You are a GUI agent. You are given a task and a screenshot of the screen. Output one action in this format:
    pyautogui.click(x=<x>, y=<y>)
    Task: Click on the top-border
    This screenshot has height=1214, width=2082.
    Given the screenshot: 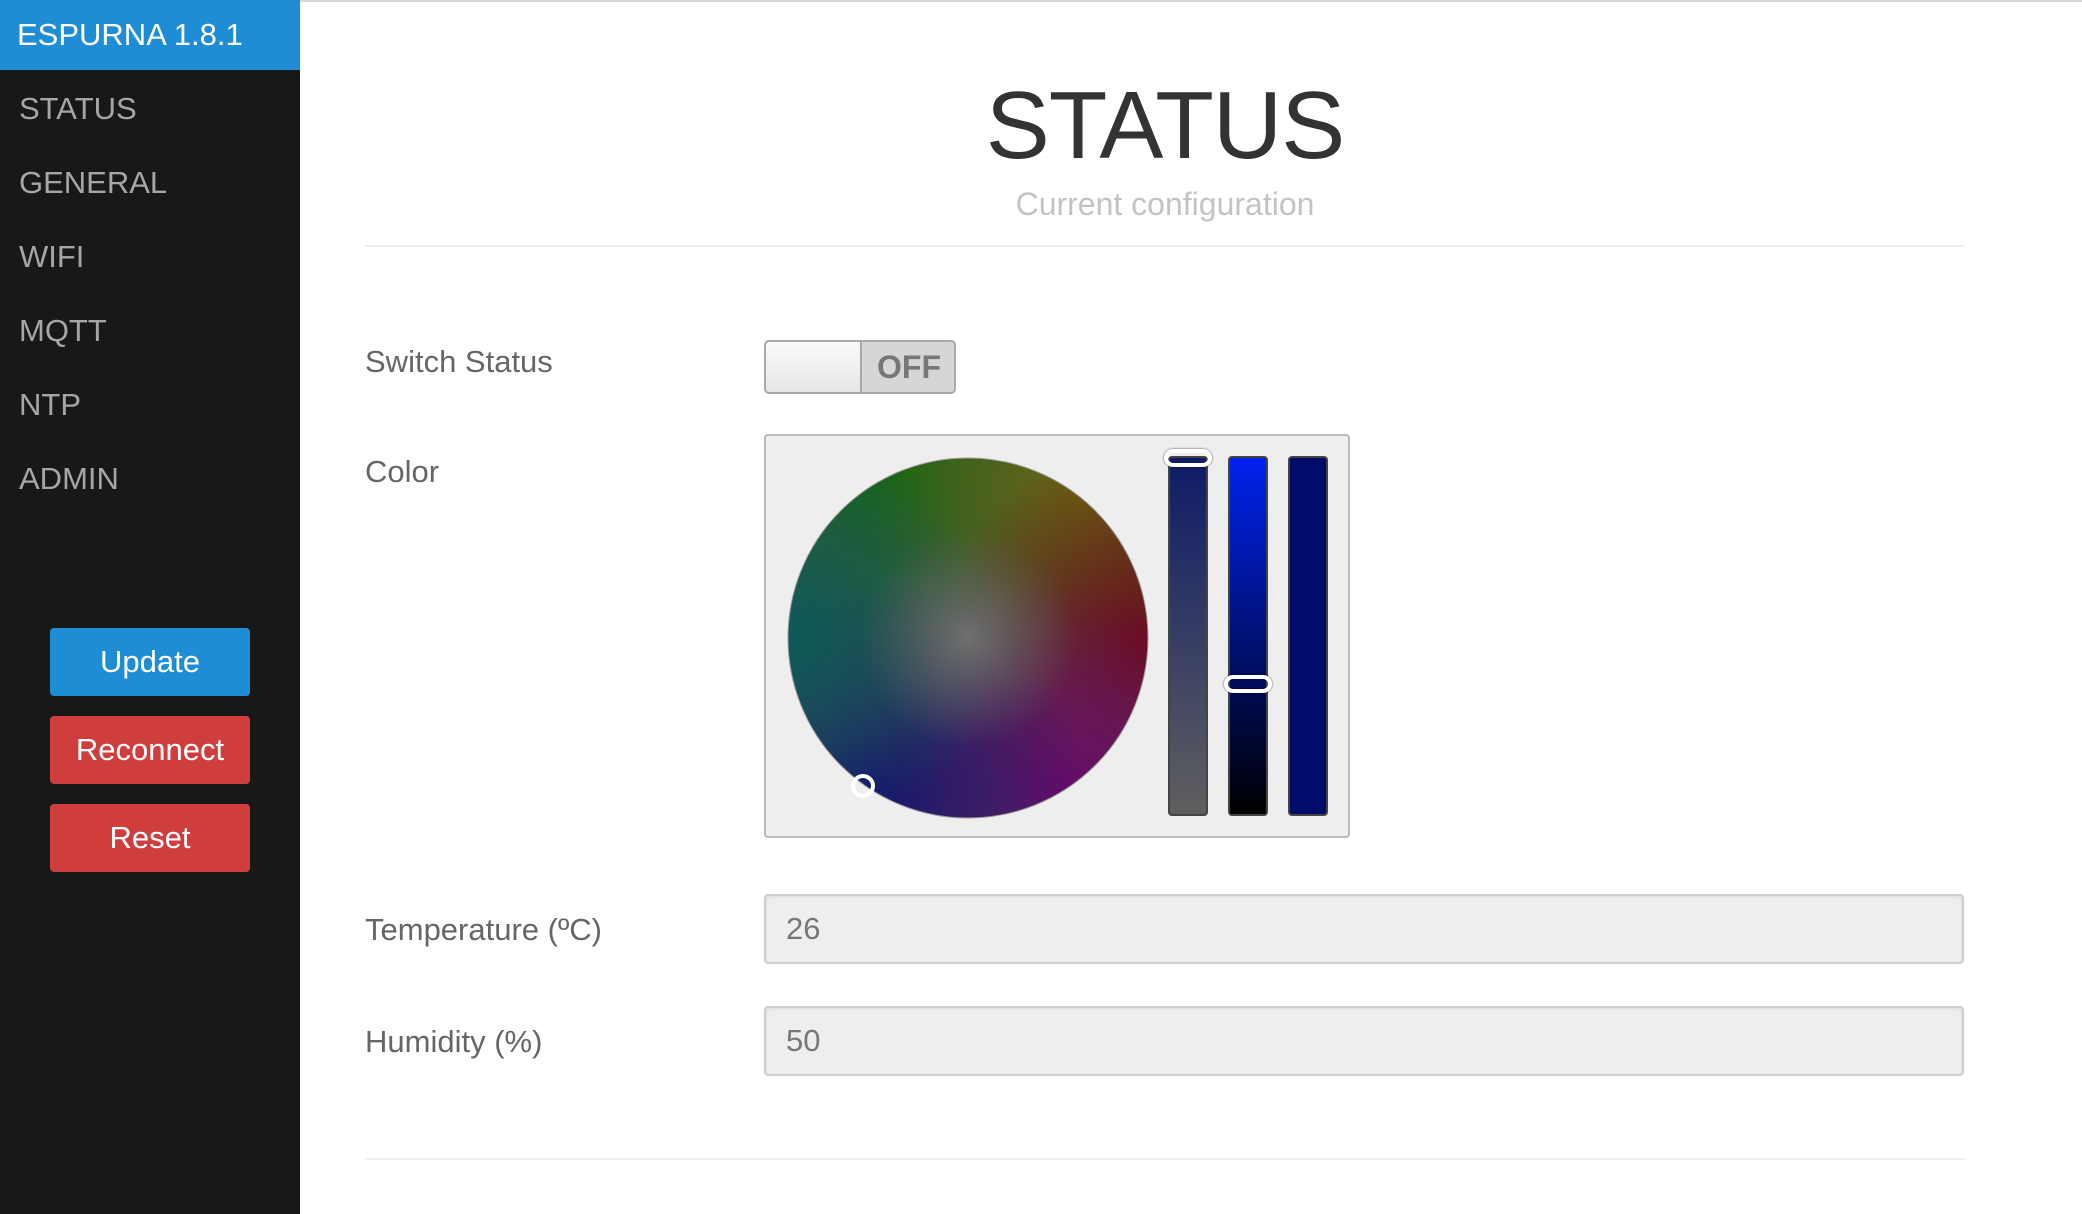 What is the action you would take?
    pyautogui.click(x=1191, y=1)
    